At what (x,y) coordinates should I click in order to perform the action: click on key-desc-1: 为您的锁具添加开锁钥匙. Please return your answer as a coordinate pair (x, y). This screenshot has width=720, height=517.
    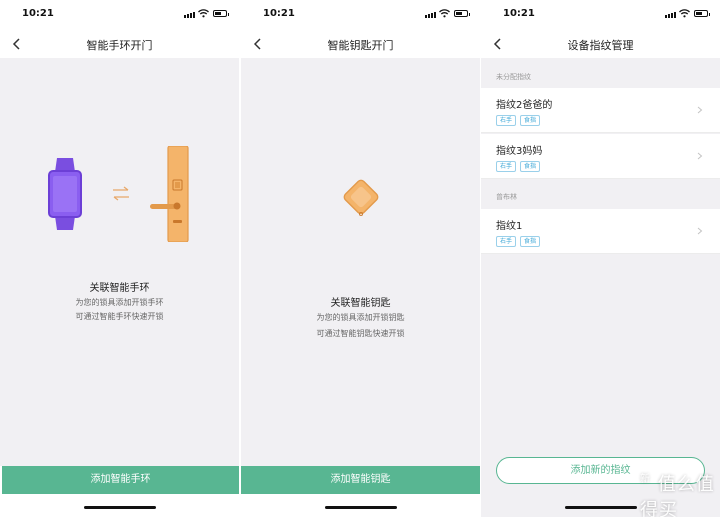
    Looking at the image, I should click on (360, 317).